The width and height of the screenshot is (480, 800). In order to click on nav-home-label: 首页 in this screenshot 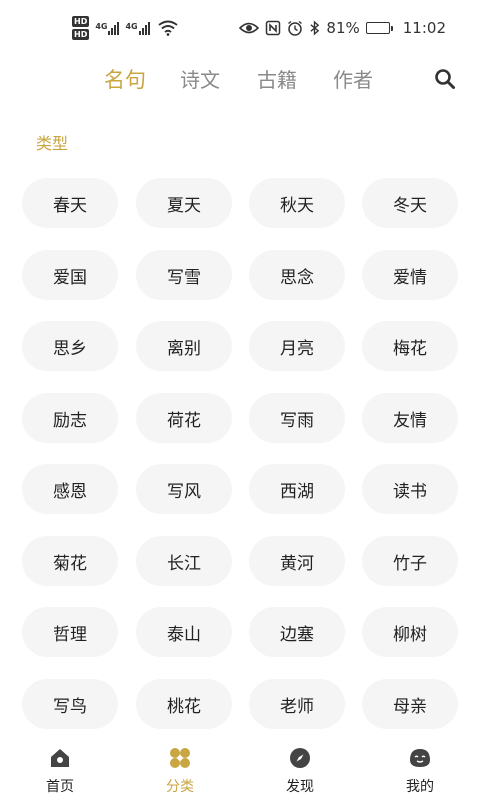, I will do `click(60, 787)`.